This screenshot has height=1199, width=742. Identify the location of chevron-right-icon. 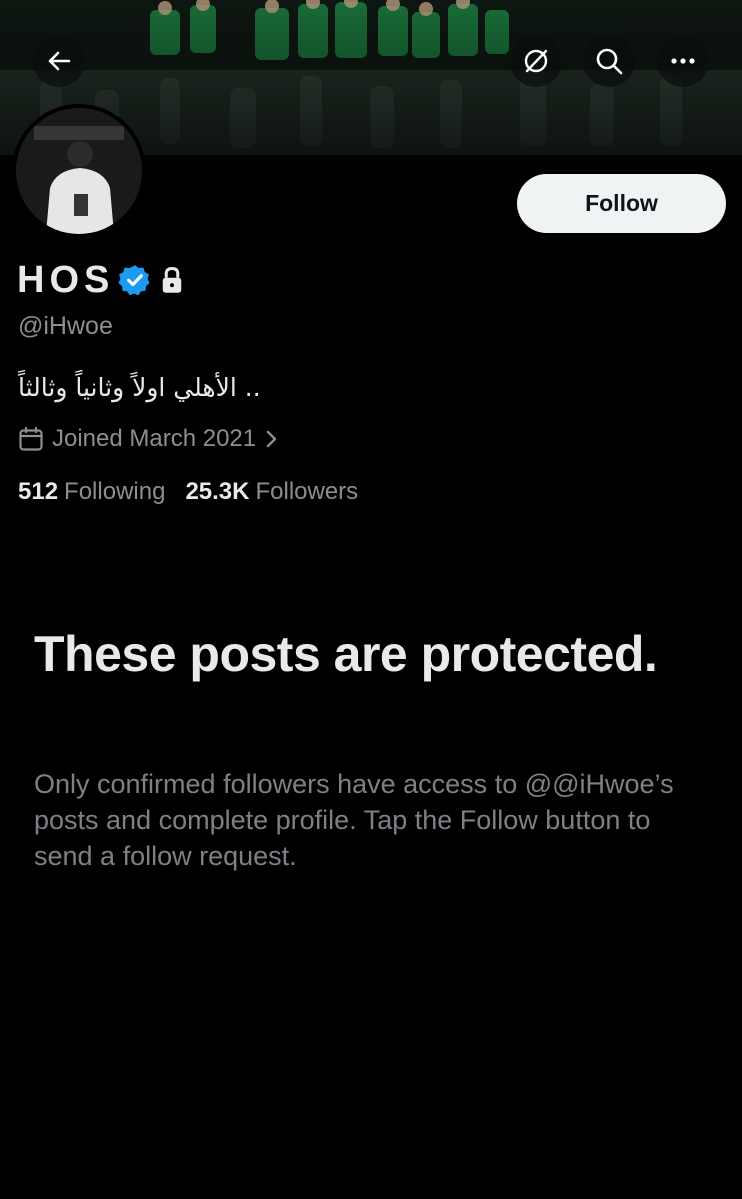
(271, 439).